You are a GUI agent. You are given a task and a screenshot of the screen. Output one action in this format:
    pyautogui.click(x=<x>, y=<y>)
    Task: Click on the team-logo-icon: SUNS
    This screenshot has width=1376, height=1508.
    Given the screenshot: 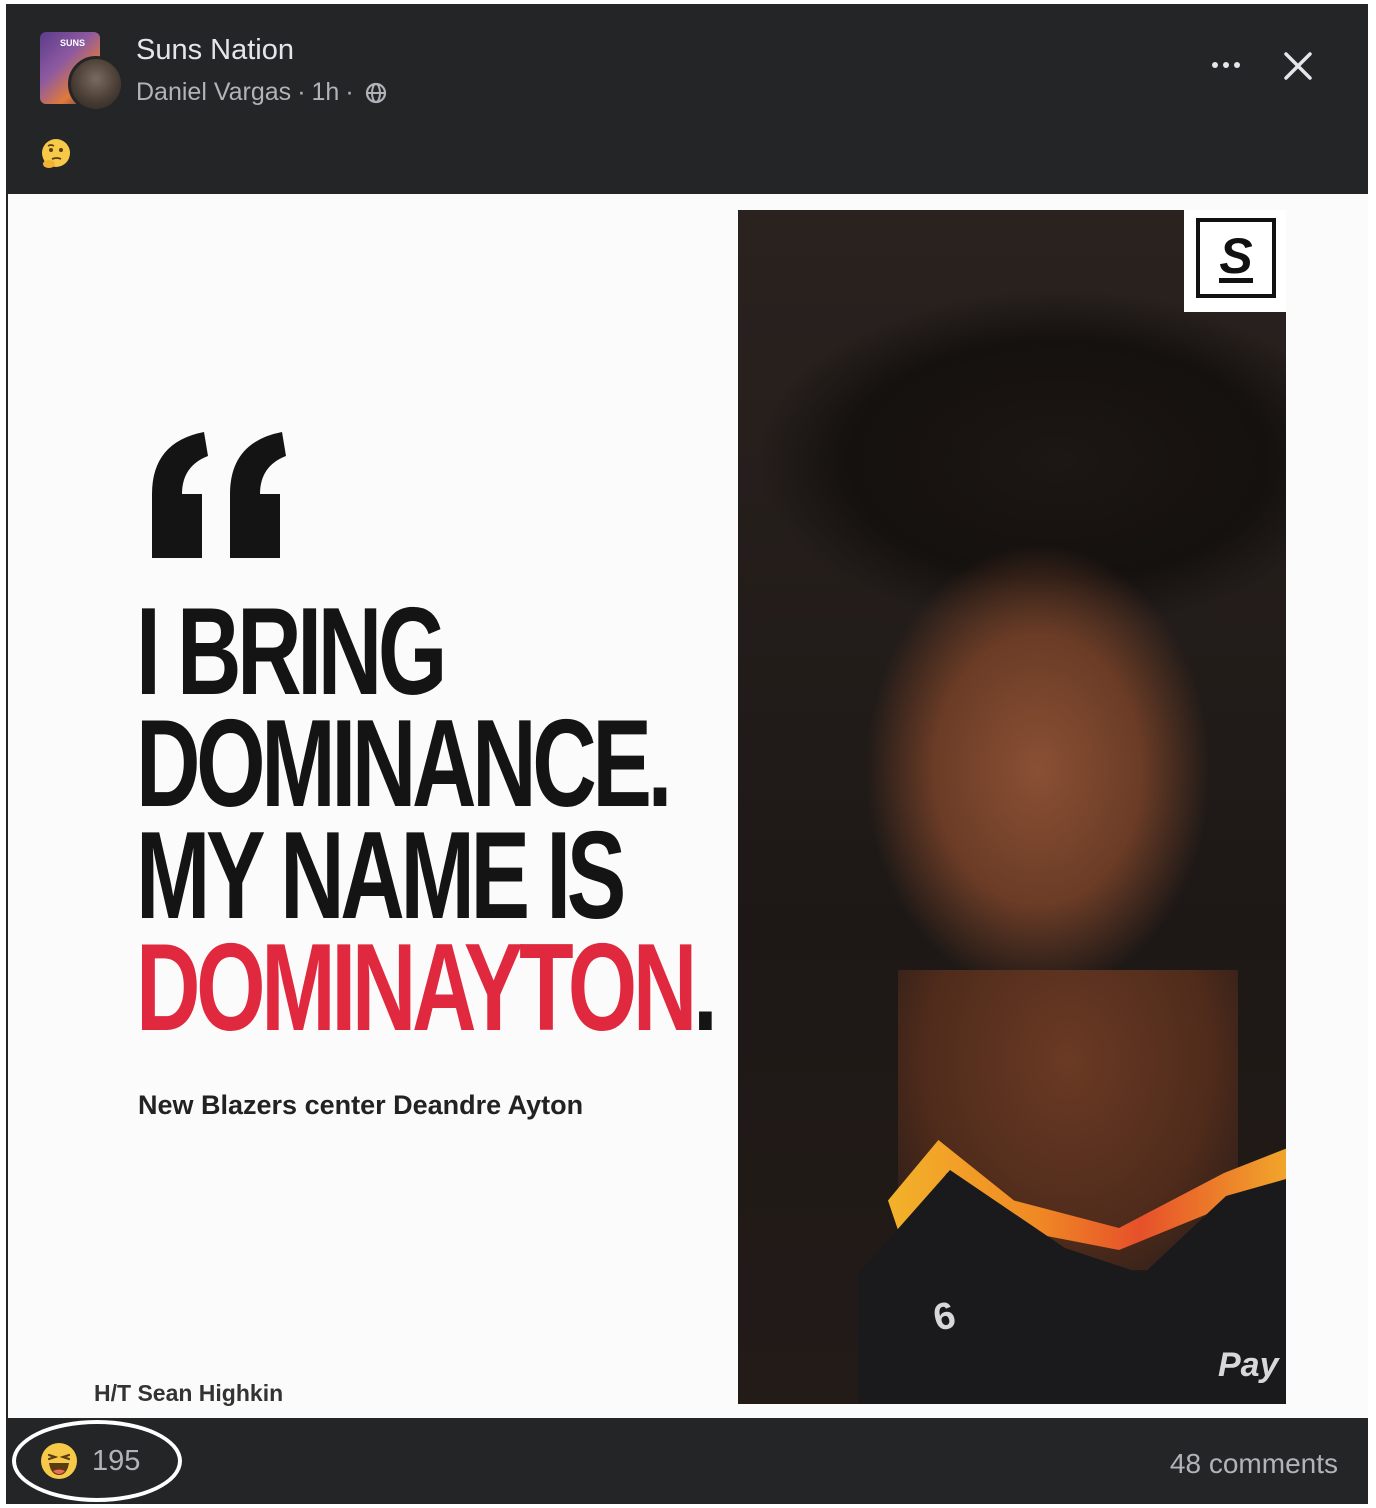 What is the action you would take?
    pyautogui.click(x=73, y=43)
    